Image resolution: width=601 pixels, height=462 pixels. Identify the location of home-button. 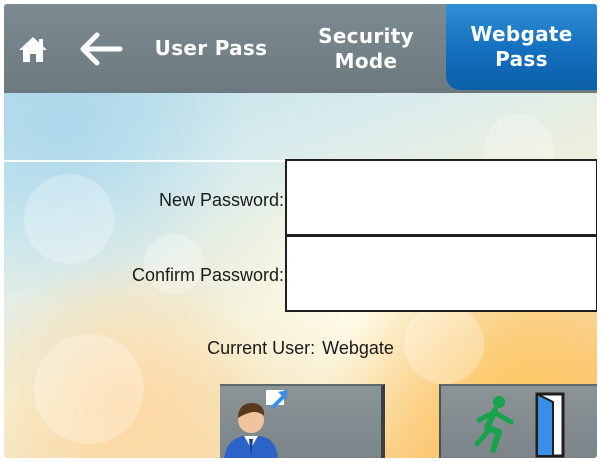
(33, 48).